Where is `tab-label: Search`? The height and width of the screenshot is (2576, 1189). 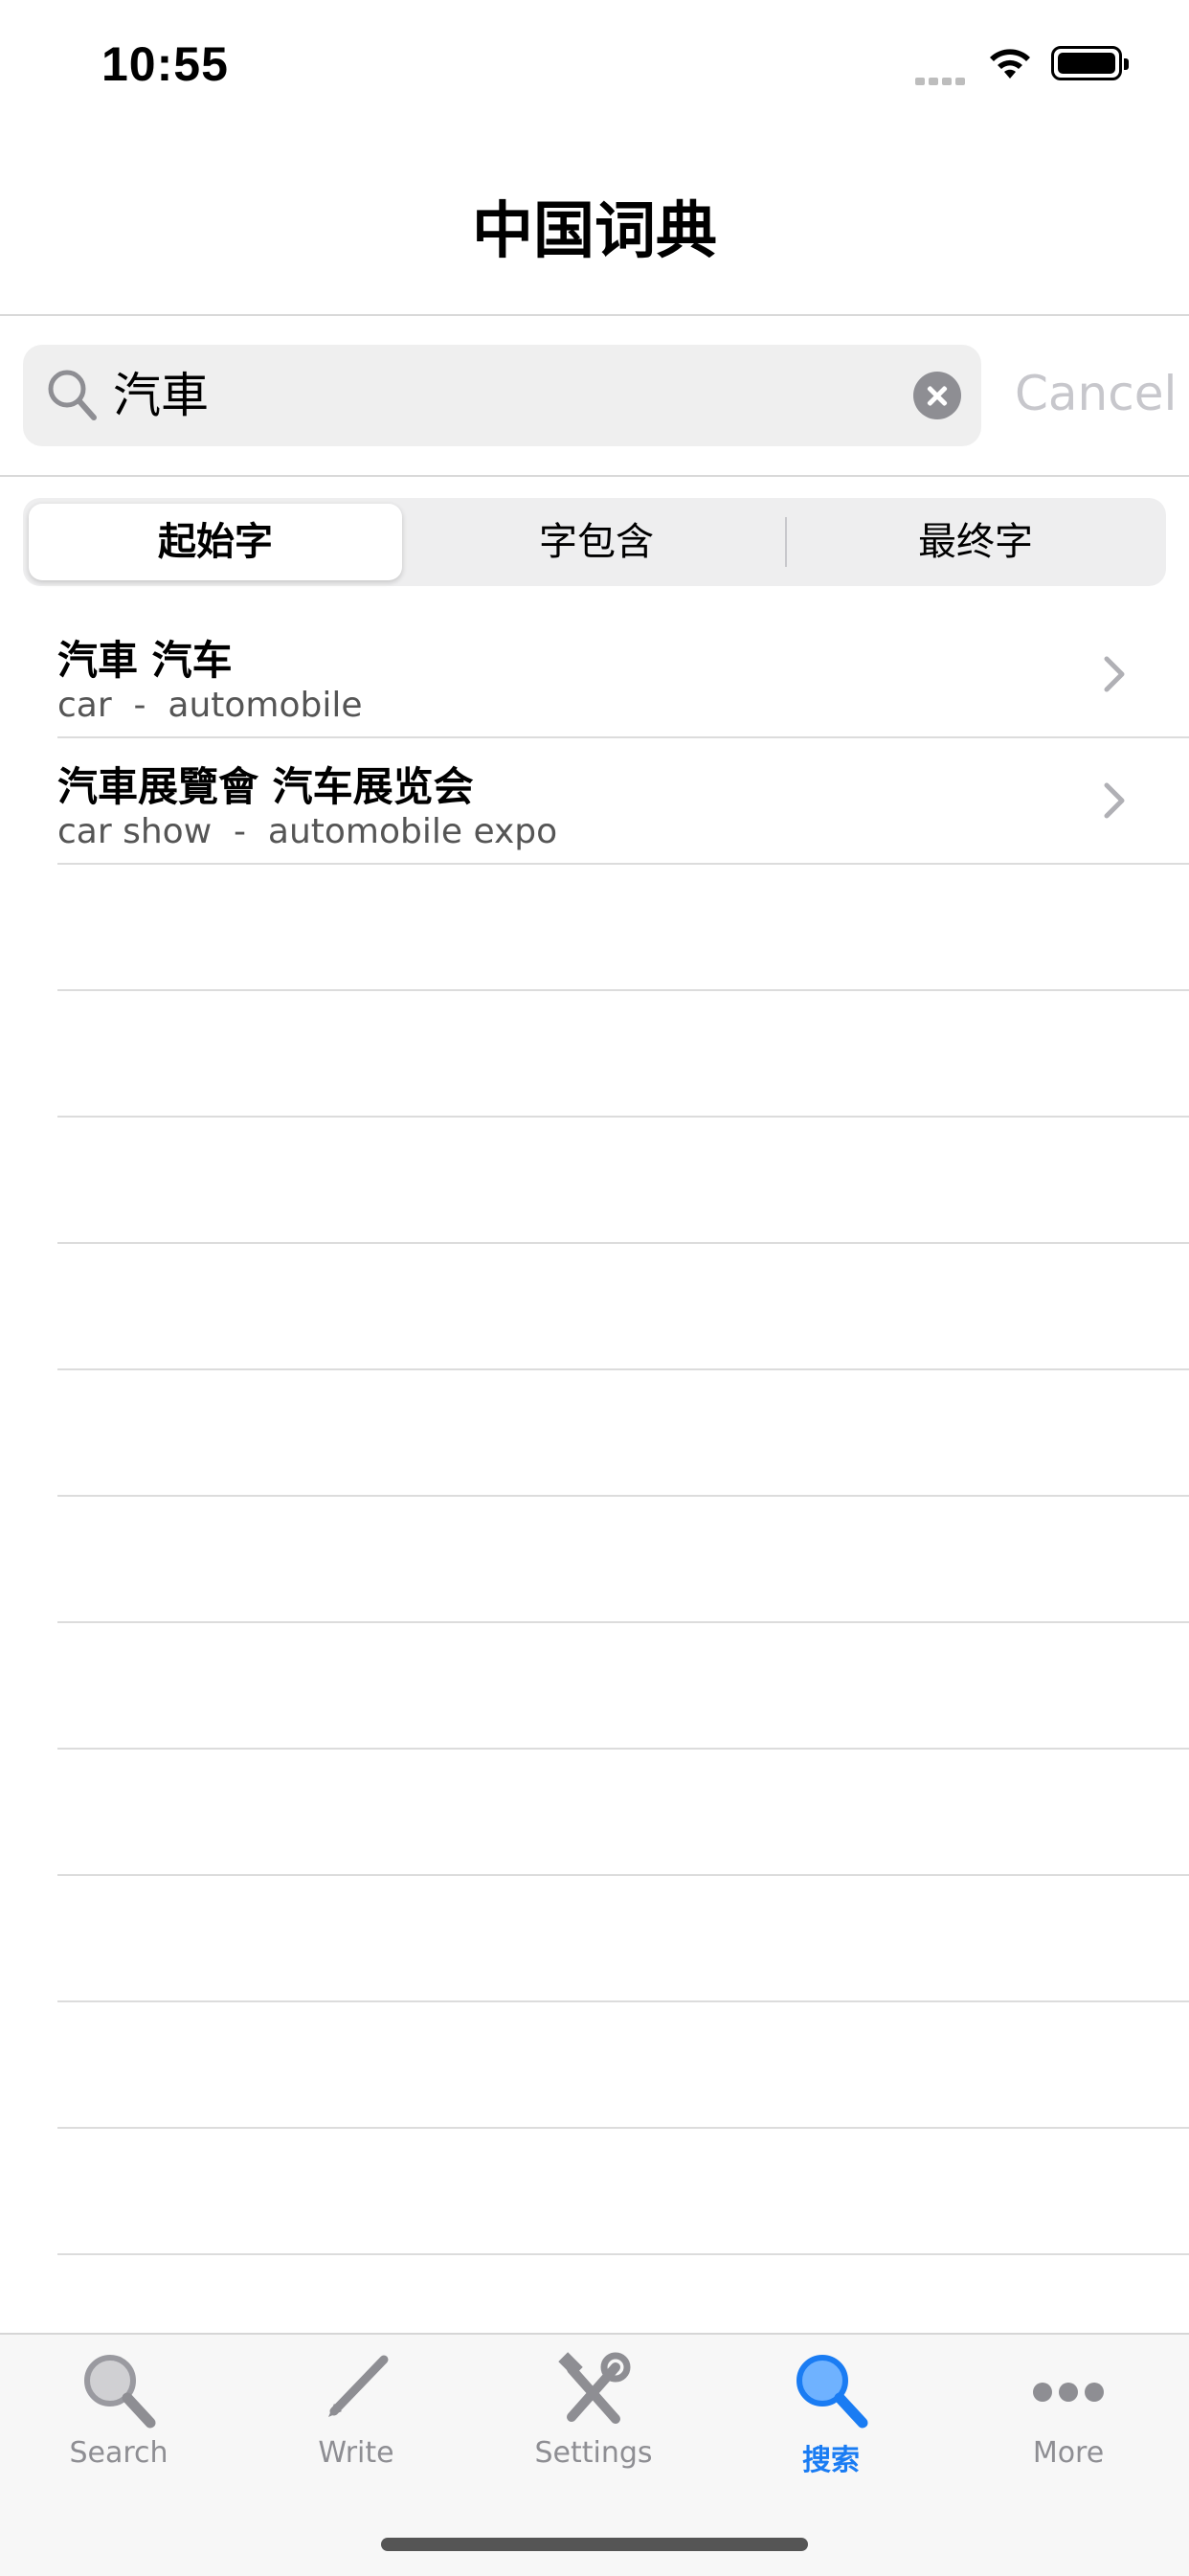
tab-label: Search is located at coordinates (118, 2453).